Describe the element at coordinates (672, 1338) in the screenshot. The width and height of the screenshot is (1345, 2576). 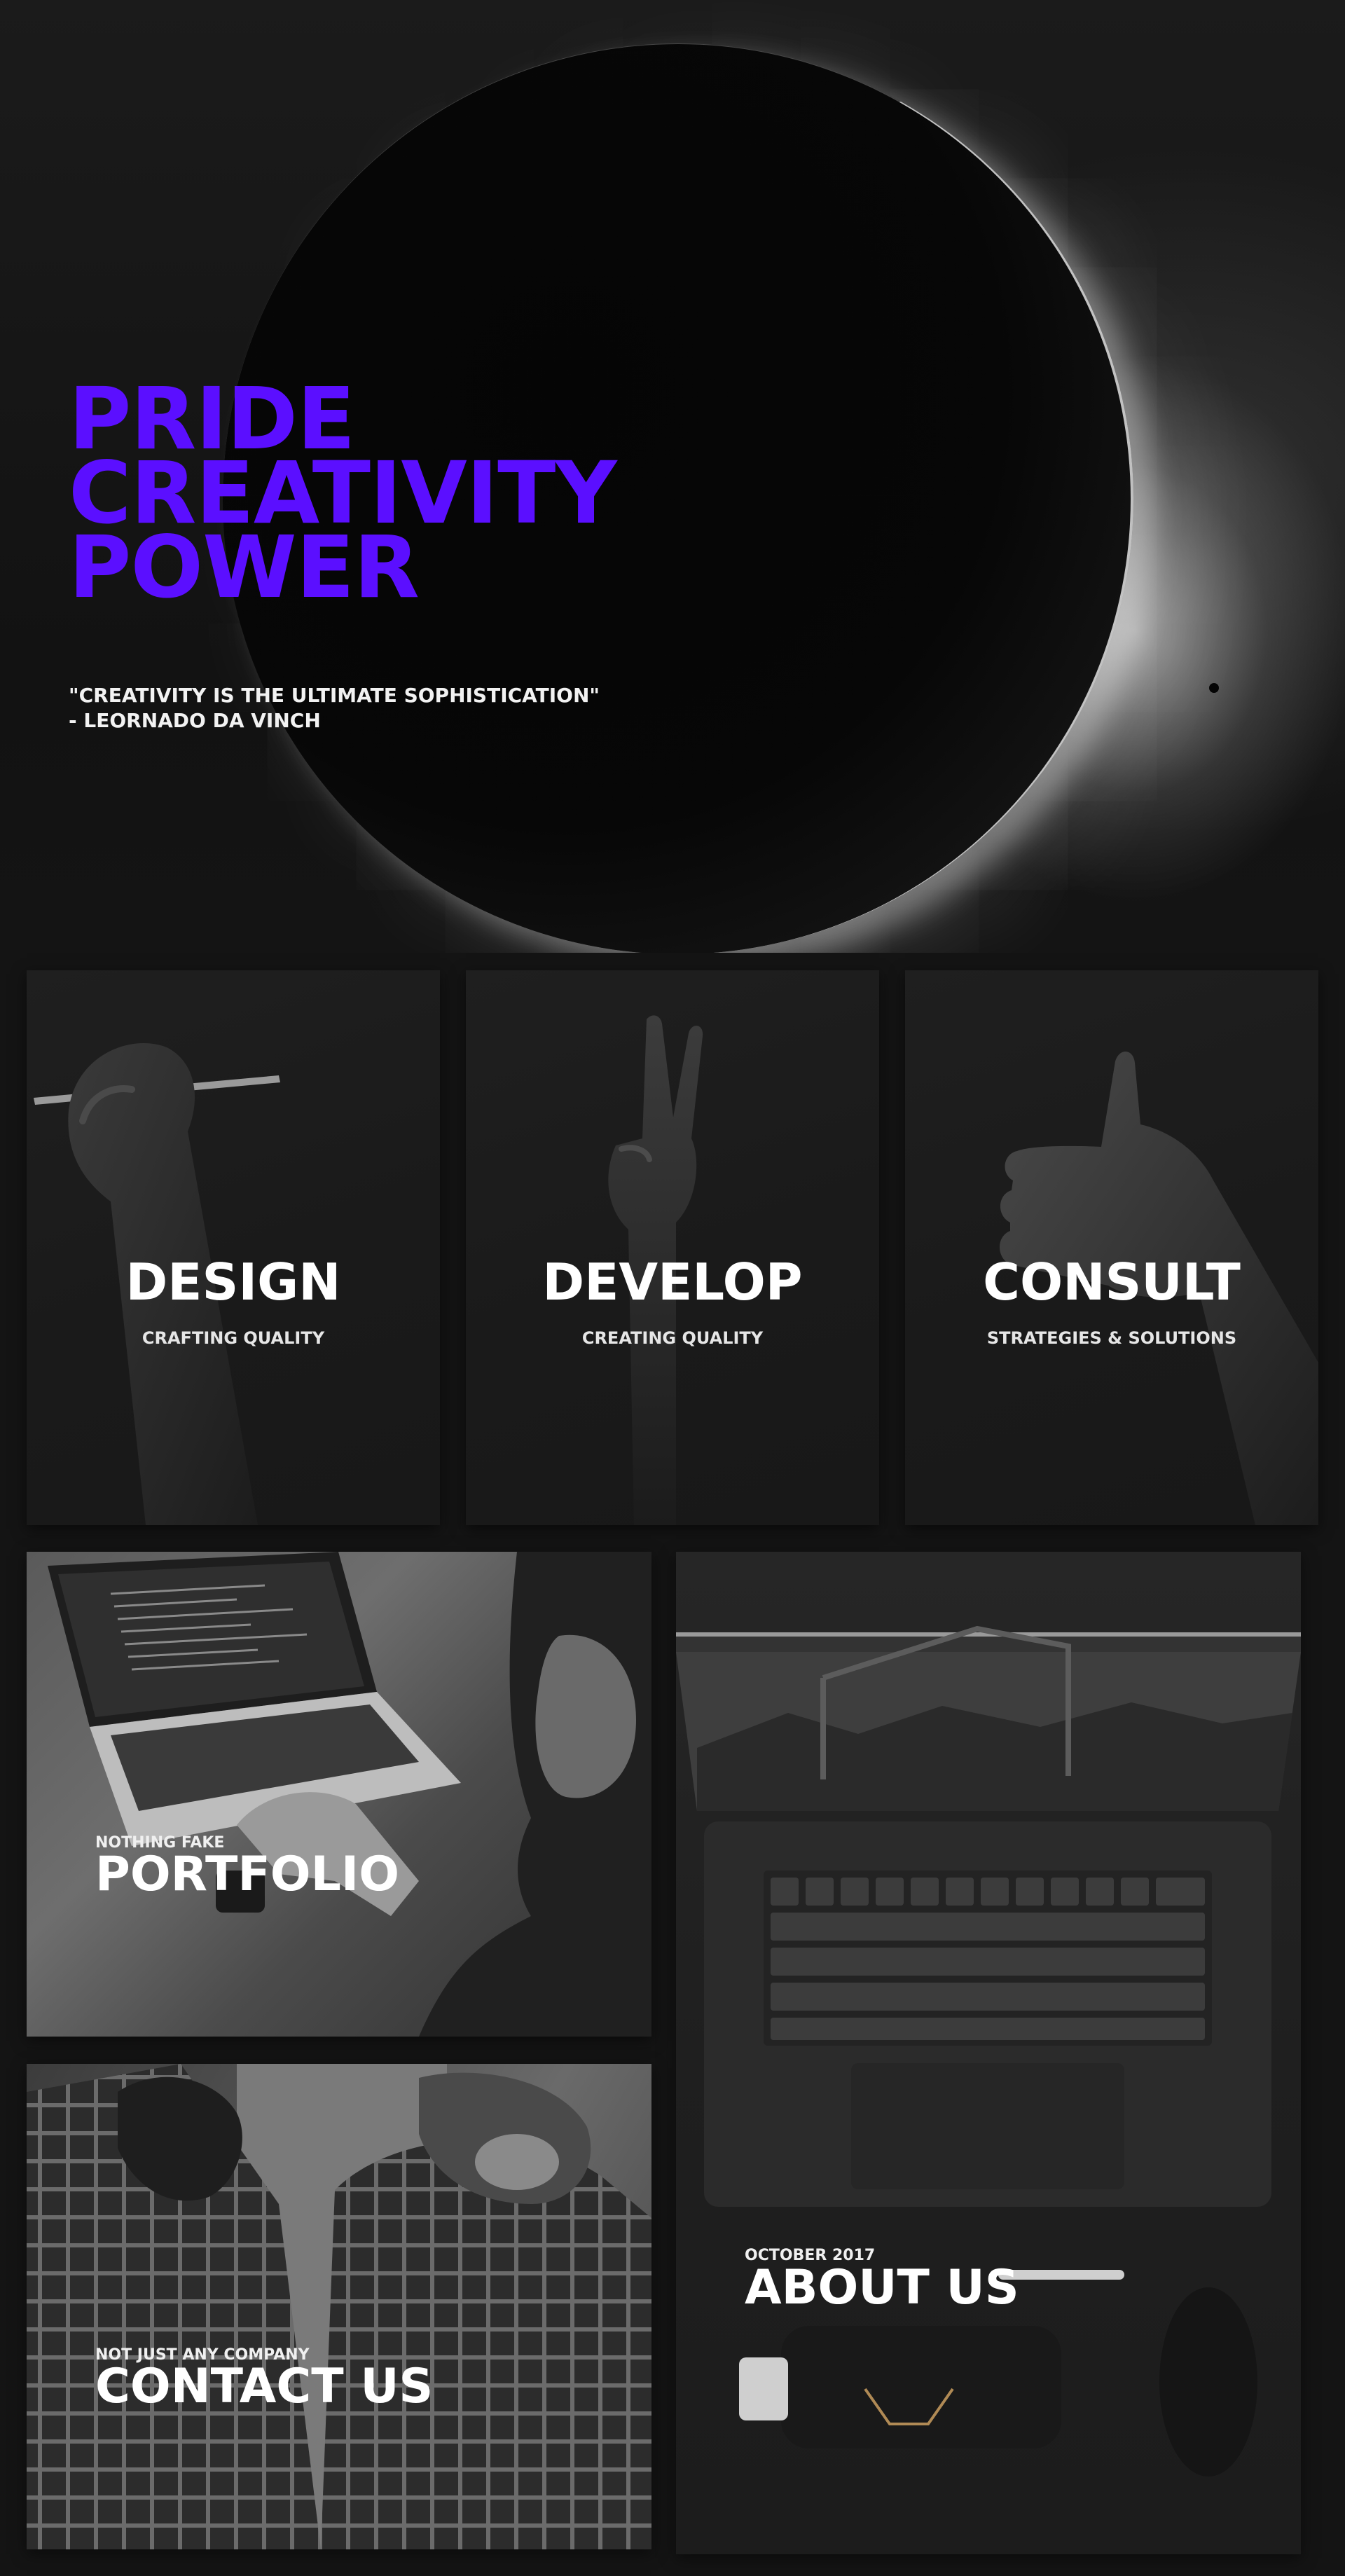
I see `service-subtitle: CREATING QUALITY` at that location.